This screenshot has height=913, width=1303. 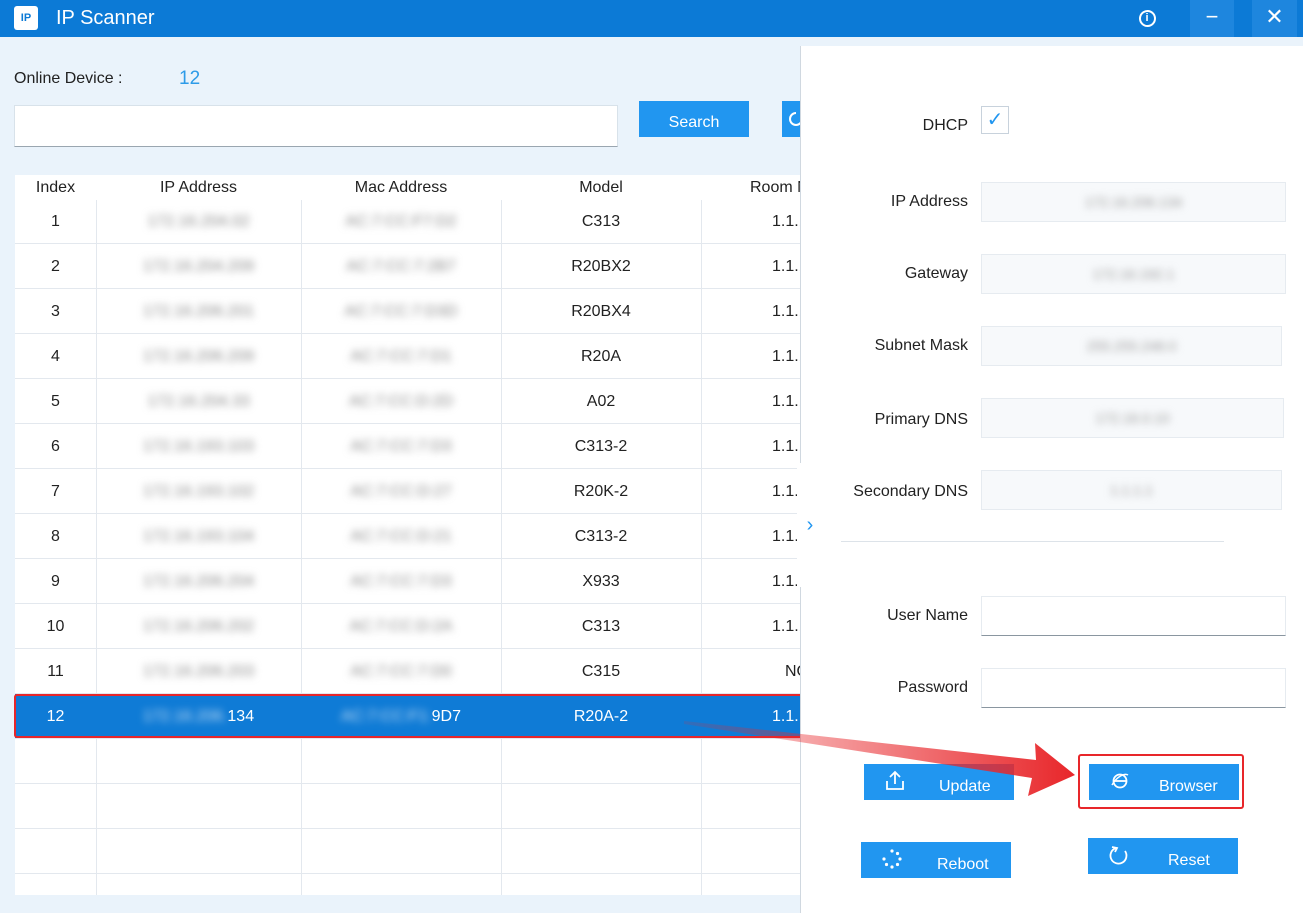 I want to click on app-logo: IP, so click(x=26, y=18).